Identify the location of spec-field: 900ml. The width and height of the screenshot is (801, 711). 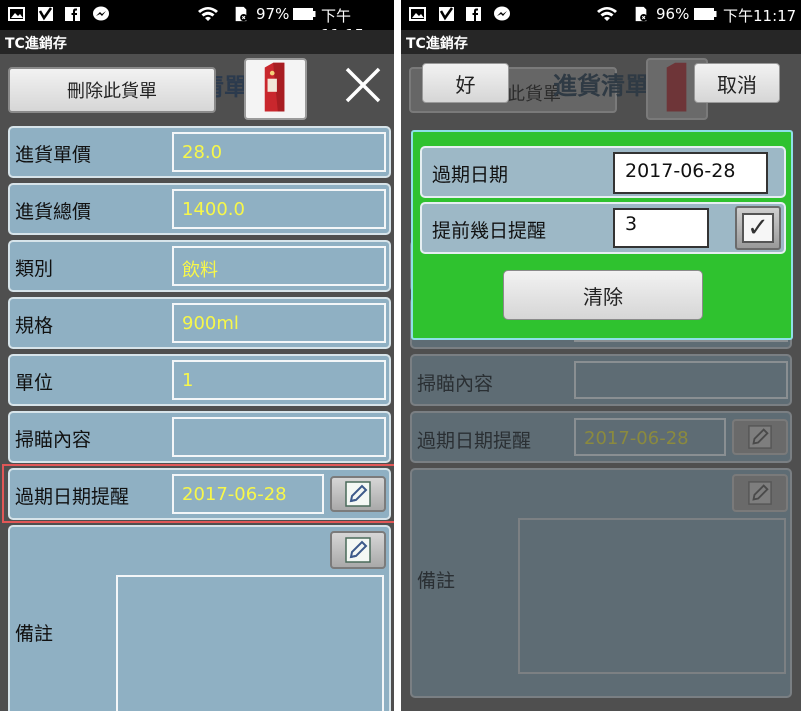
(279, 323).